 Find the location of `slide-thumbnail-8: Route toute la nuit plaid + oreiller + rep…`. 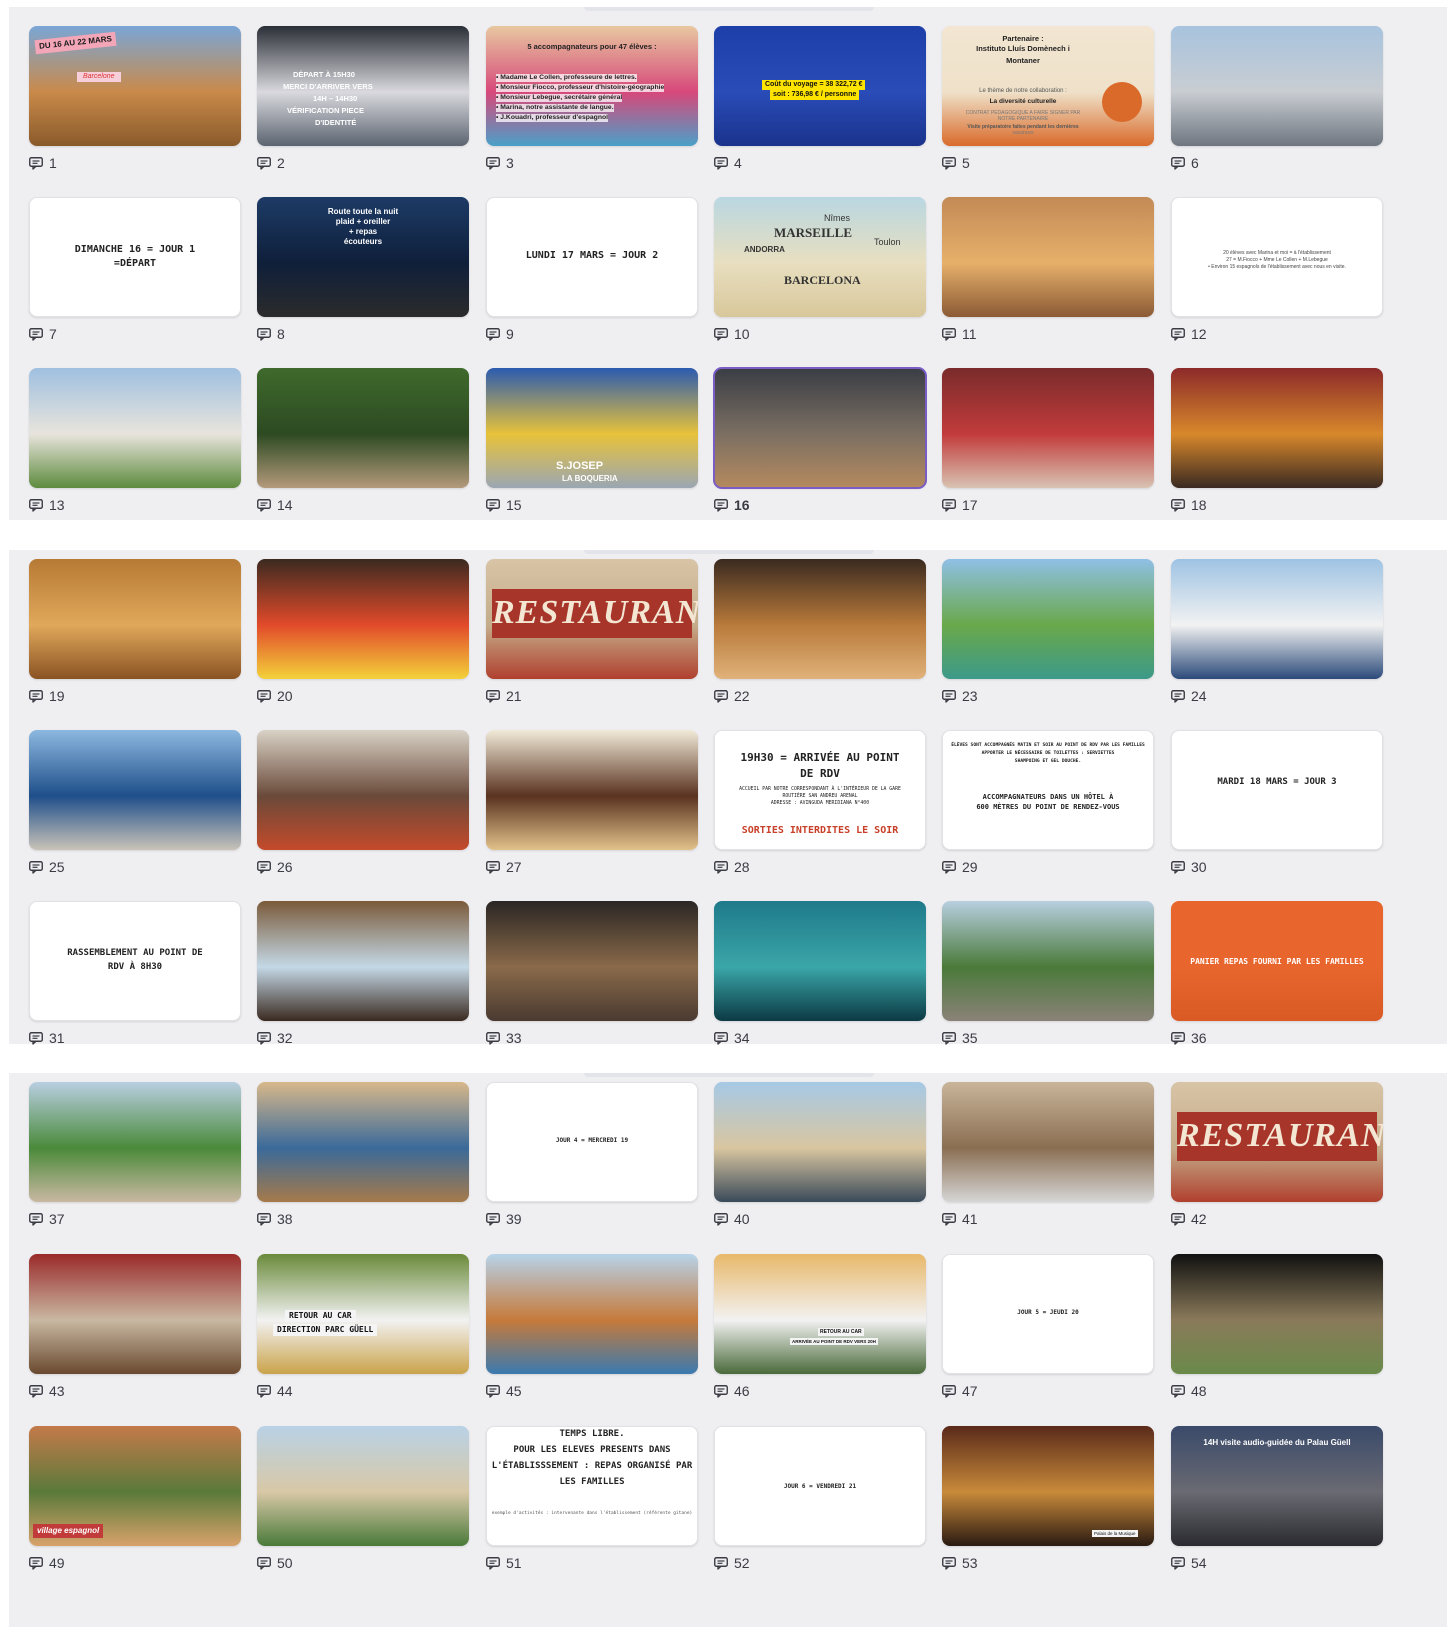

slide-thumbnail-8: Route toute la nuit plaid + oreiller + rep… is located at coordinates (363, 257).